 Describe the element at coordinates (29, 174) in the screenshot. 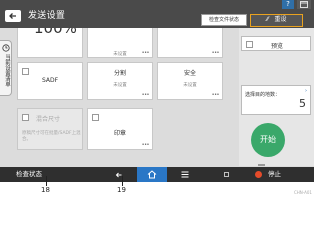

I see `check-status-button: 检查状态` at that location.